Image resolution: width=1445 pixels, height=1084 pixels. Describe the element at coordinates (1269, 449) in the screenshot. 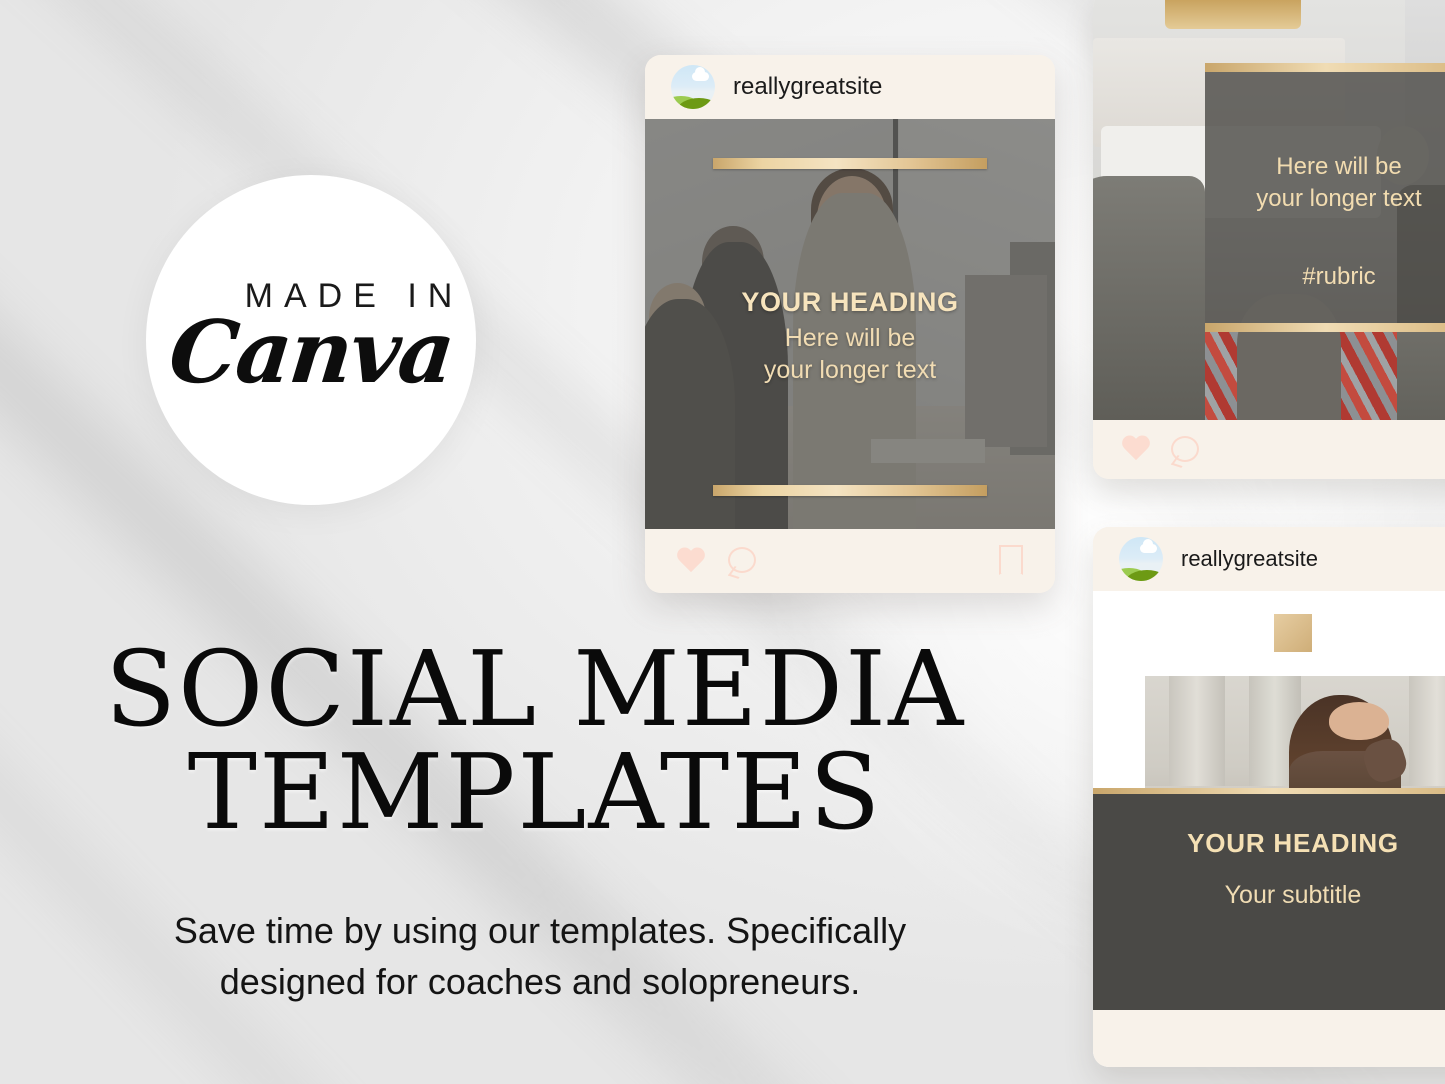

I see `top-right-action-bar` at that location.